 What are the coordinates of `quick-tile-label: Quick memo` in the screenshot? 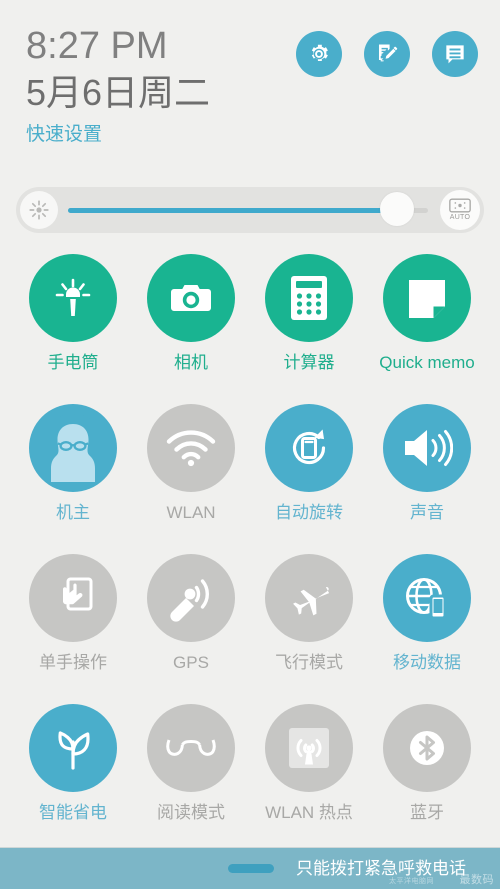 It's located at (427, 362).